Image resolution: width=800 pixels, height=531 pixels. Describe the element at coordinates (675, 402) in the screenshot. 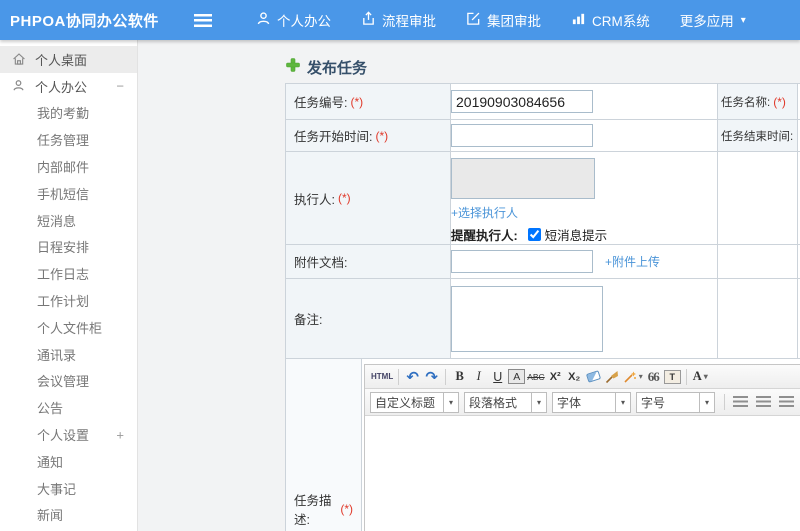

I see `font-size-select: 字号 ▾` at that location.